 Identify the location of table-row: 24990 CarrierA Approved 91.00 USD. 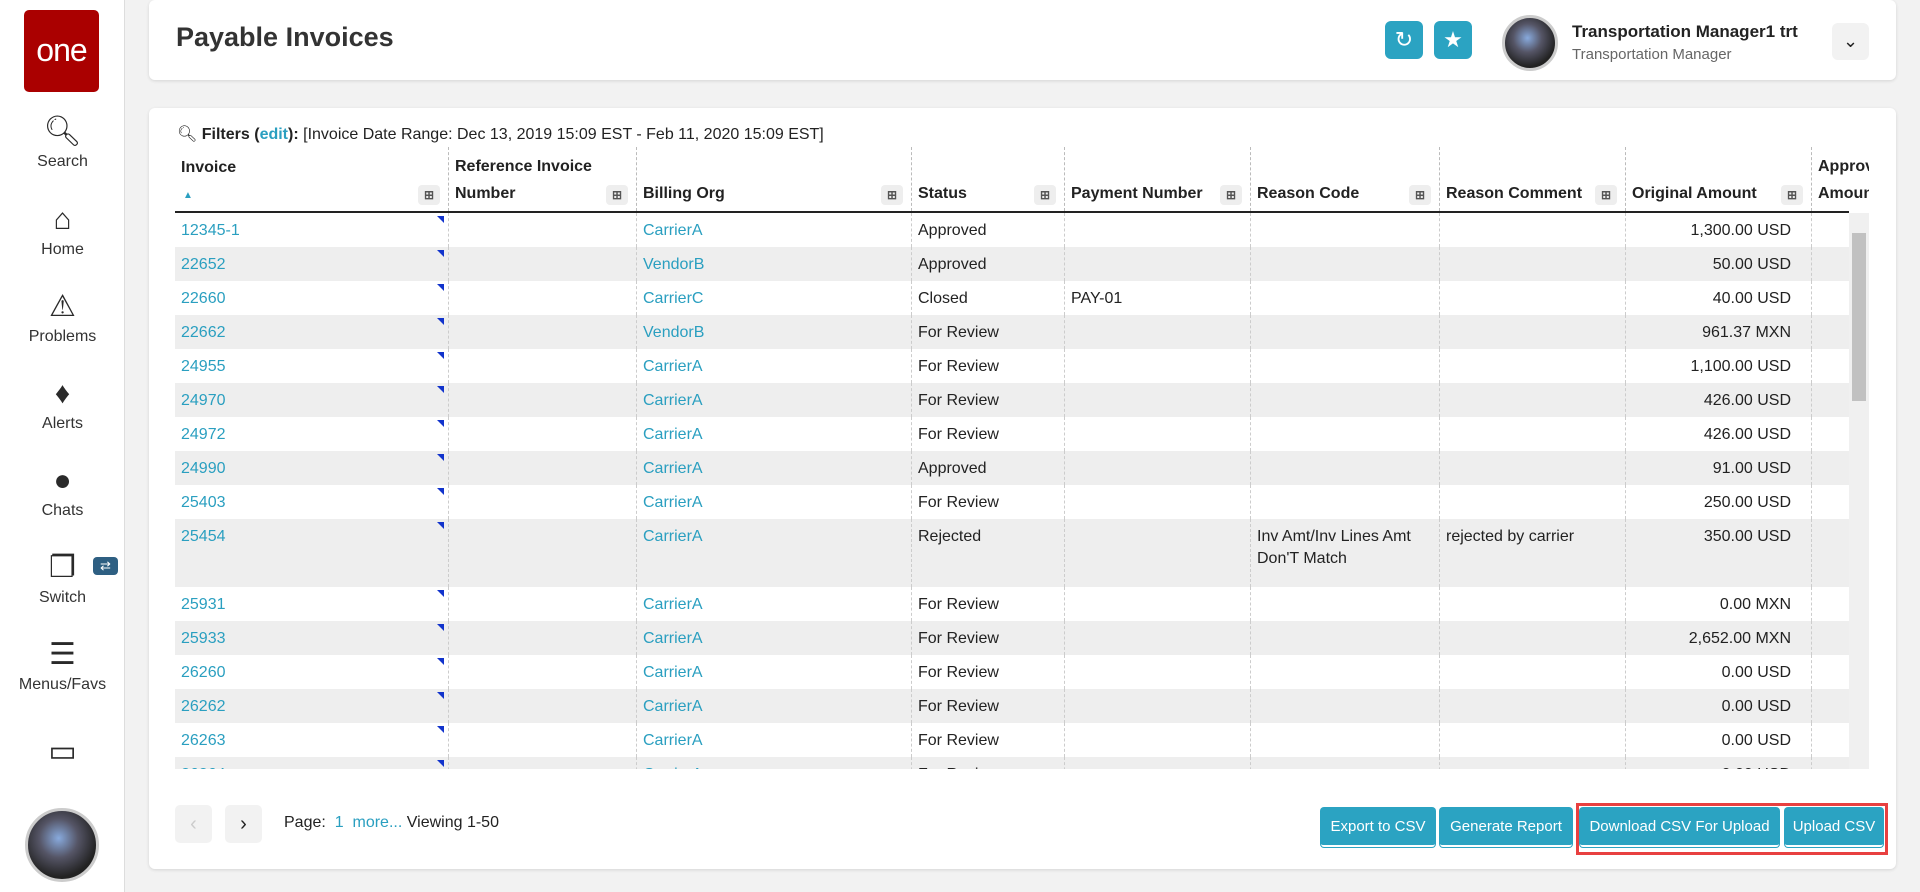
(1012, 468).